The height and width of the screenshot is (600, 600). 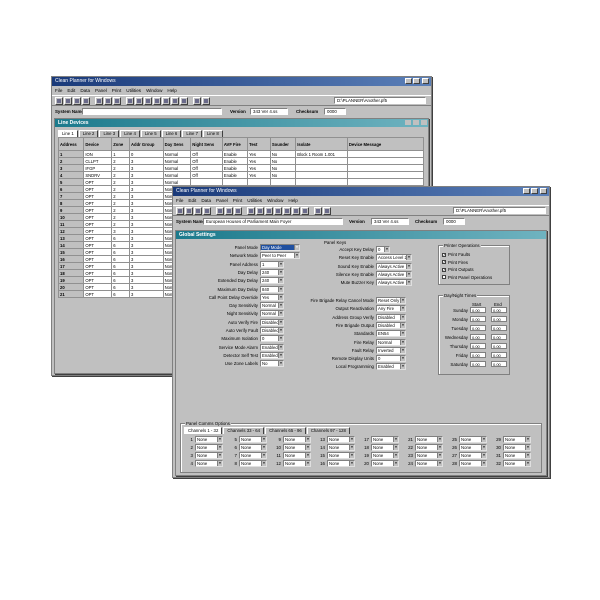 I want to click on print-icon, so click(x=86, y=101).